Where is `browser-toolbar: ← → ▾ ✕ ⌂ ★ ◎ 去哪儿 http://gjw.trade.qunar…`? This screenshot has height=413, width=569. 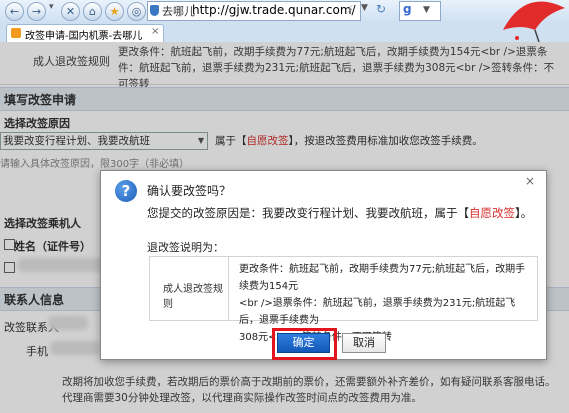 browser-toolbar: ← → ▾ ✕ ⌂ ★ ◎ 去哪儿 http://gjw.trade.qunar… is located at coordinates (284, 11).